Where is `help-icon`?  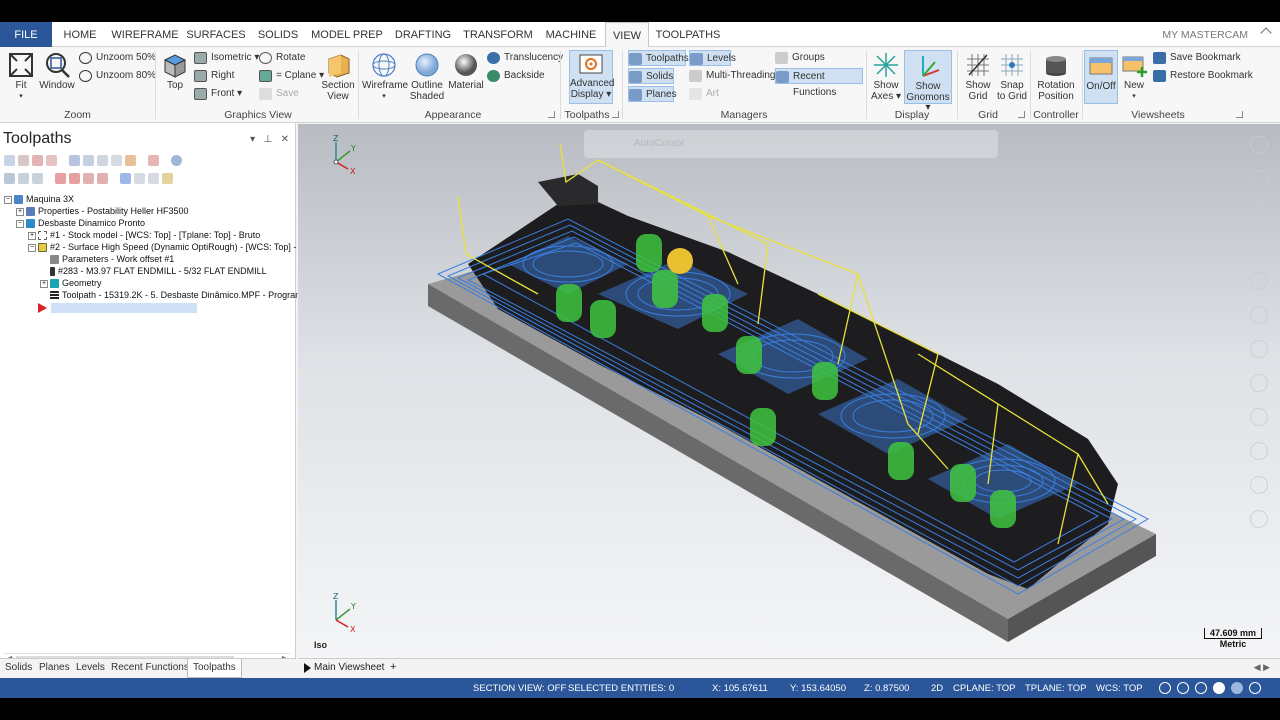
help-icon is located at coordinates (176, 160).